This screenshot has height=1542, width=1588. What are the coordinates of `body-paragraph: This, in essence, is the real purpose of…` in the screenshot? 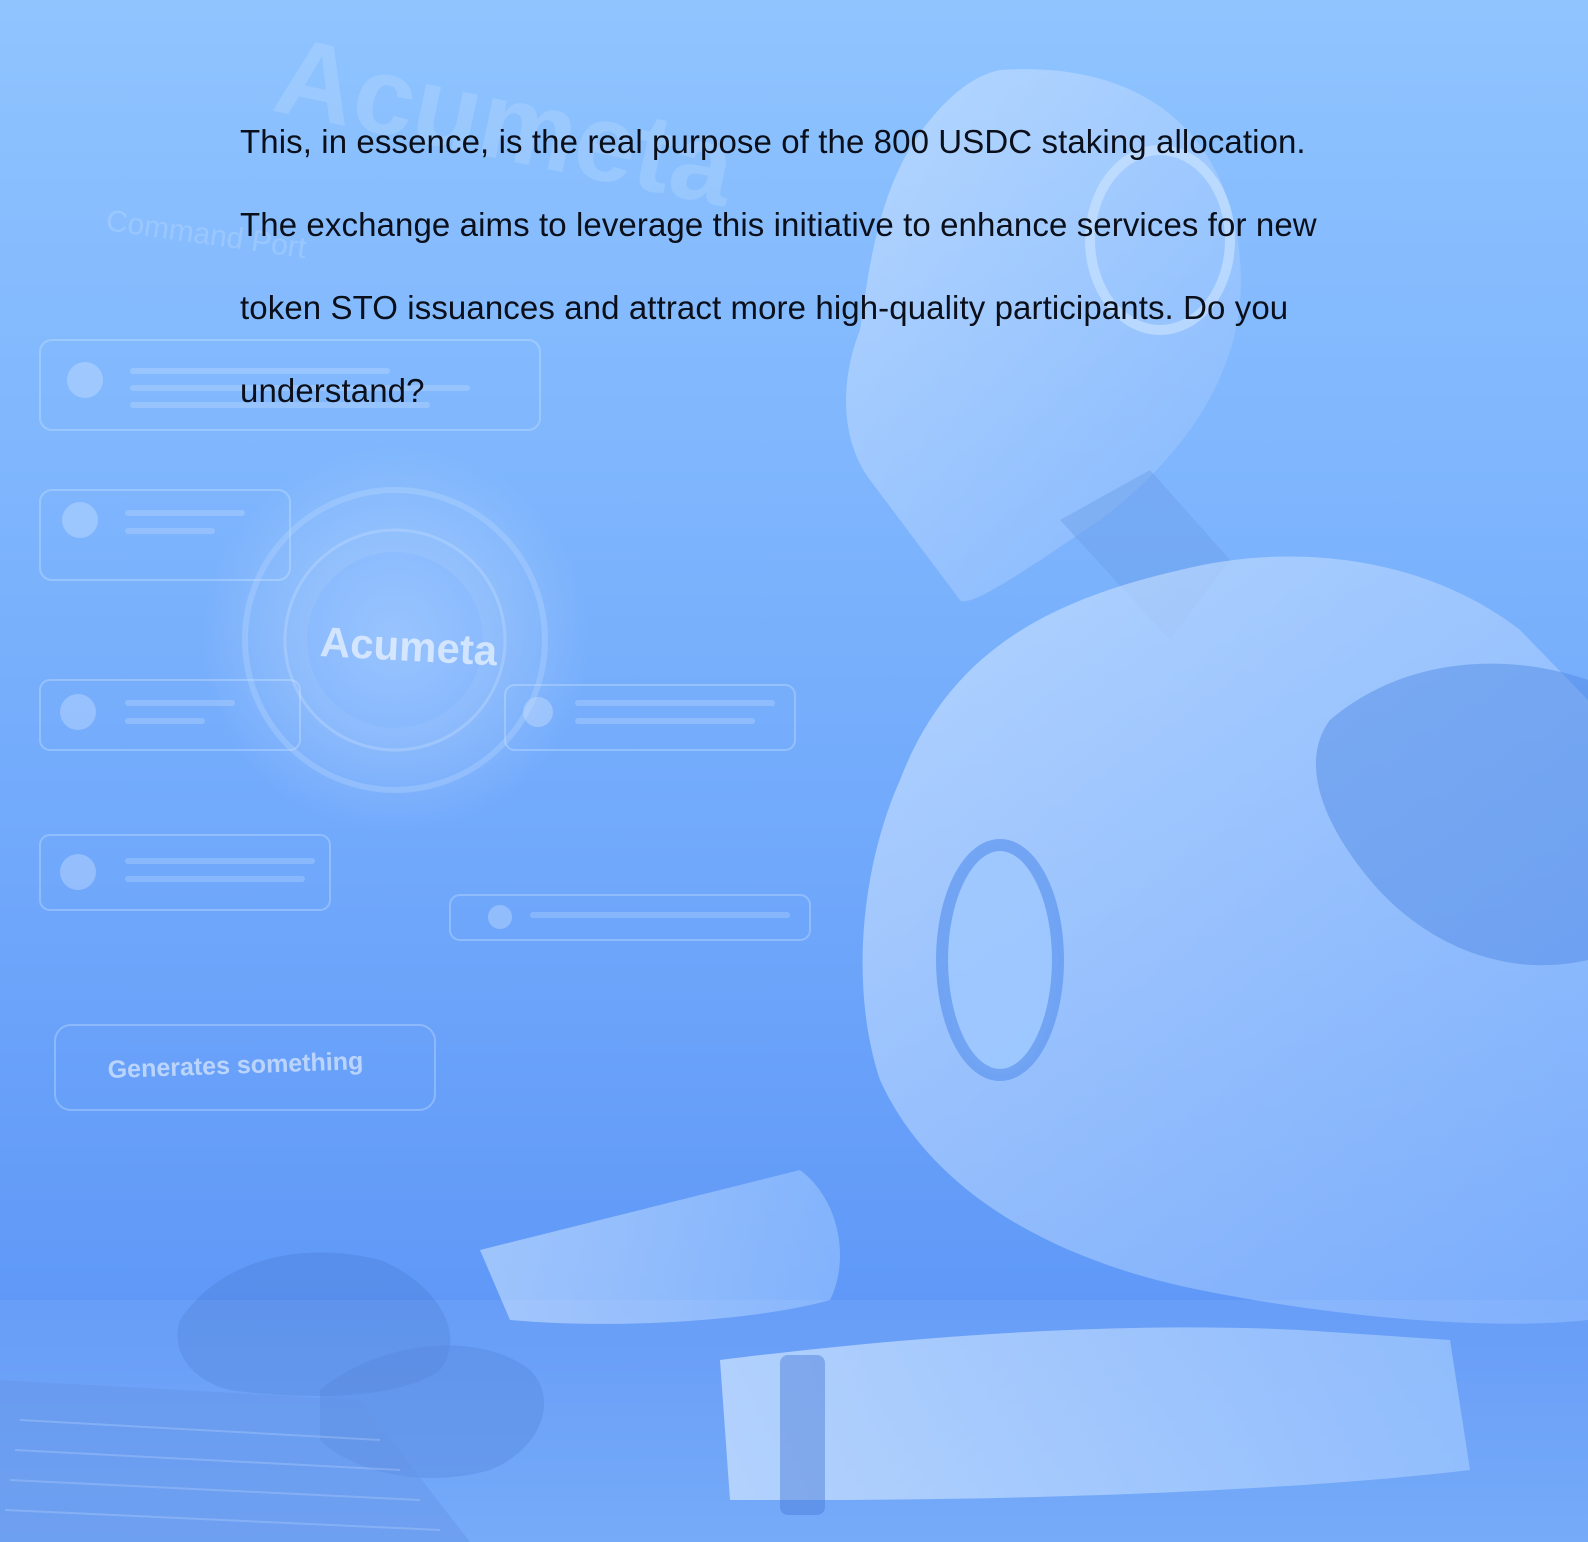 It's located at (778, 266).